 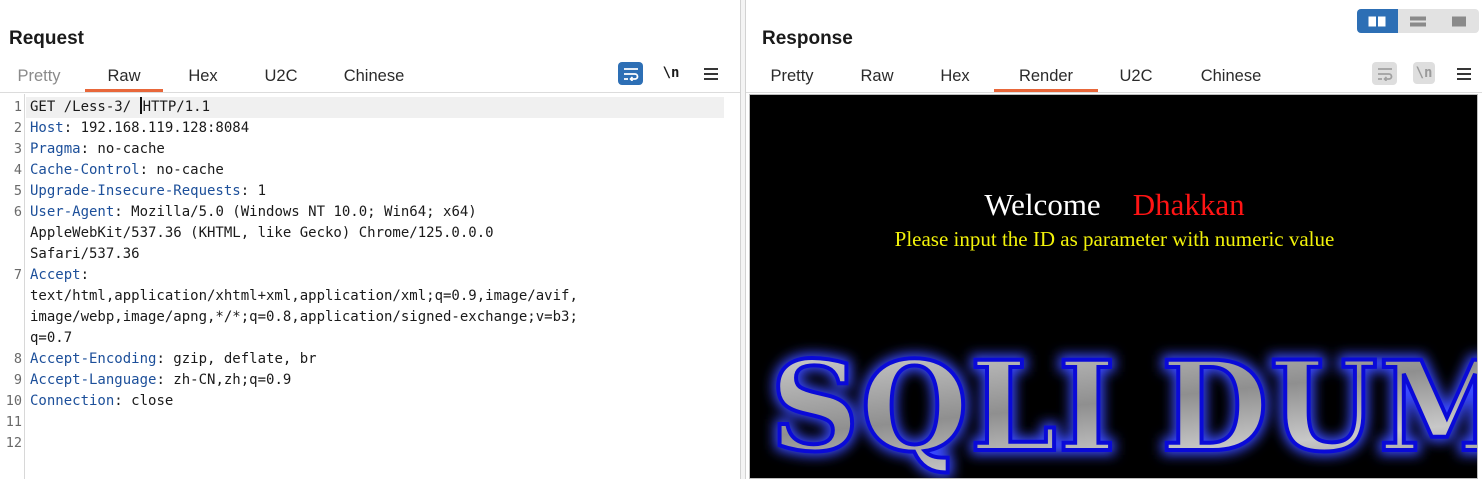 I want to click on single-pane-icon, so click(x=1458, y=21).